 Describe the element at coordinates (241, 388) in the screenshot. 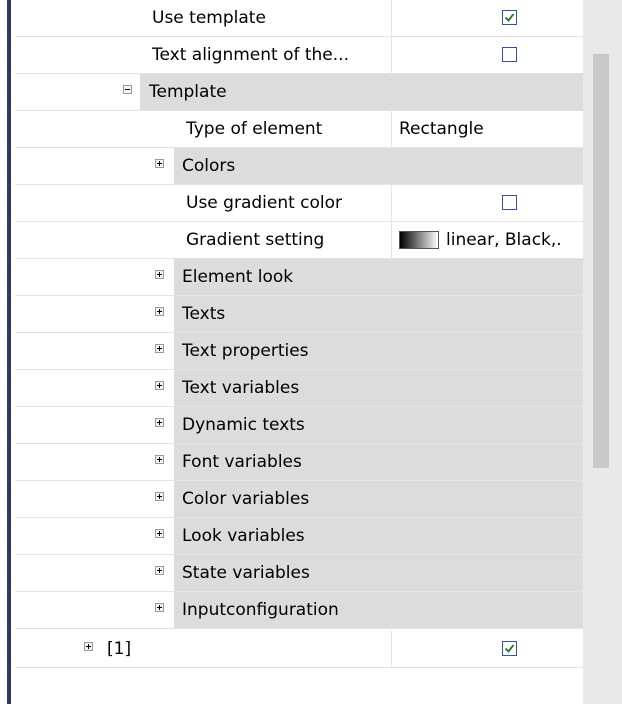

I see `group-label: Text variables` at that location.